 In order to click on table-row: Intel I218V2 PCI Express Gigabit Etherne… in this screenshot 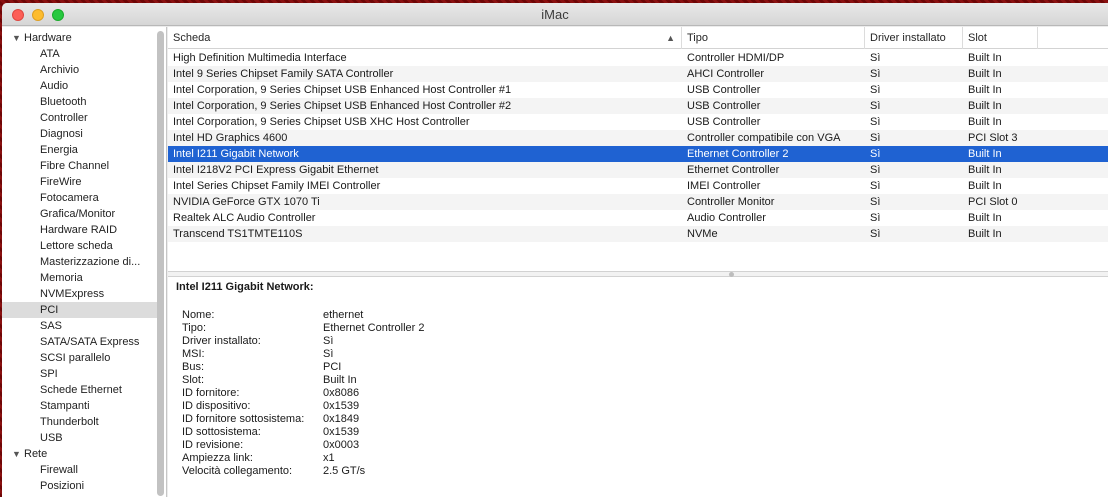, I will do `click(638, 170)`.